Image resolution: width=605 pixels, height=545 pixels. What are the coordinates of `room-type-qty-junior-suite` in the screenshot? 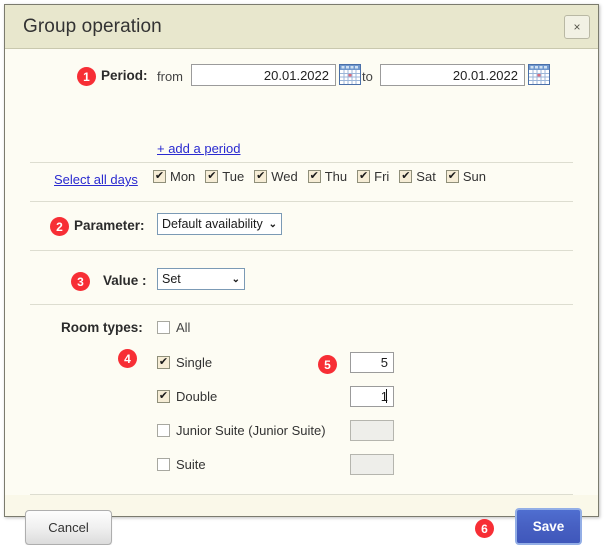 It's located at (372, 430).